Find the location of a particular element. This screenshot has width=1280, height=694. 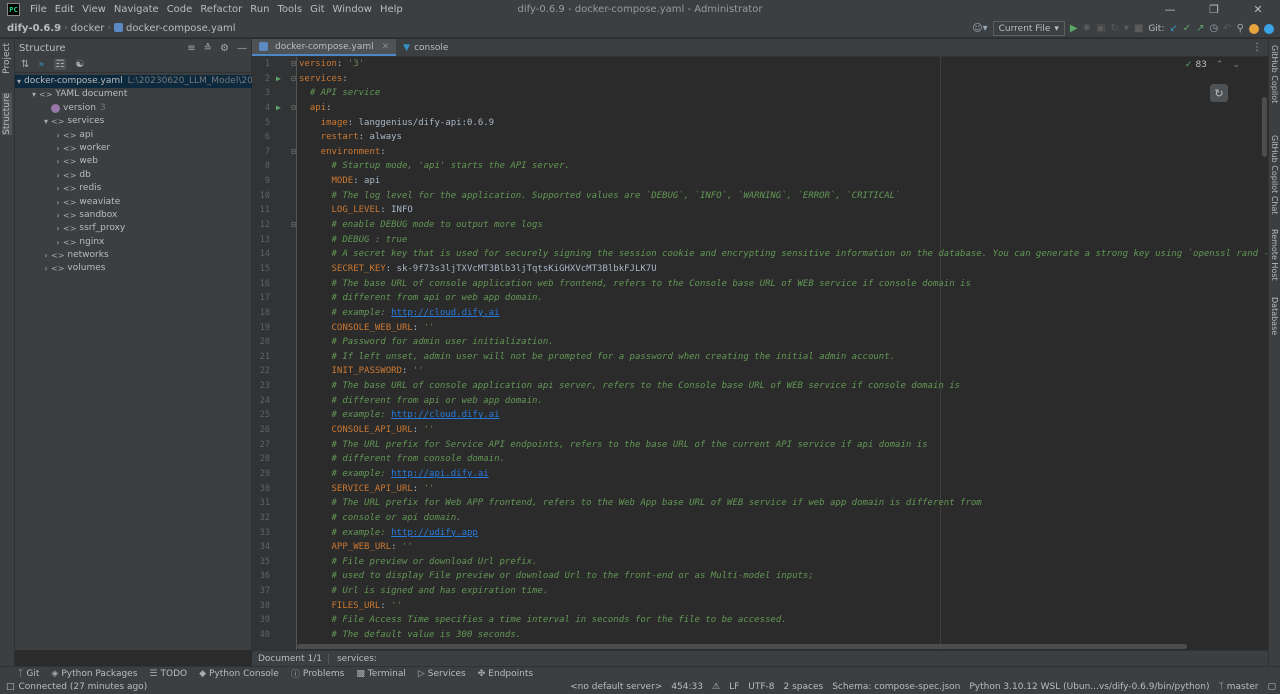

status-message: Connected (27 minutes ago) is located at coordinates (83, 687).